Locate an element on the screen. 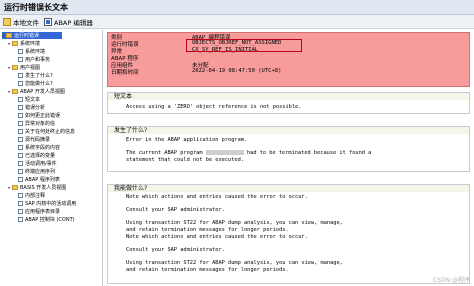 Image resolution: width=474 pixels, height=286 pixels. tree-node-label: 用户视图 is located at coordinates (30, 68).